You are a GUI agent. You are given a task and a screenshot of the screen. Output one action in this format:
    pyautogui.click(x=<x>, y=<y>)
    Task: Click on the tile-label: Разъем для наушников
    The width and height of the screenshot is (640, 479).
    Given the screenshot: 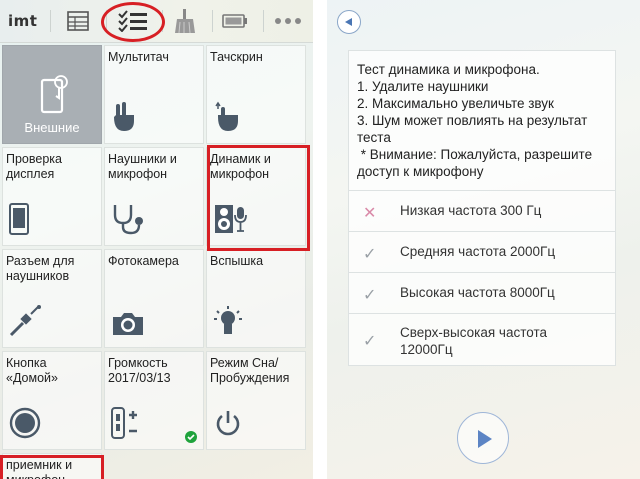 What is the action you would take?
    pyautogui.click(x=40, y=268)
    